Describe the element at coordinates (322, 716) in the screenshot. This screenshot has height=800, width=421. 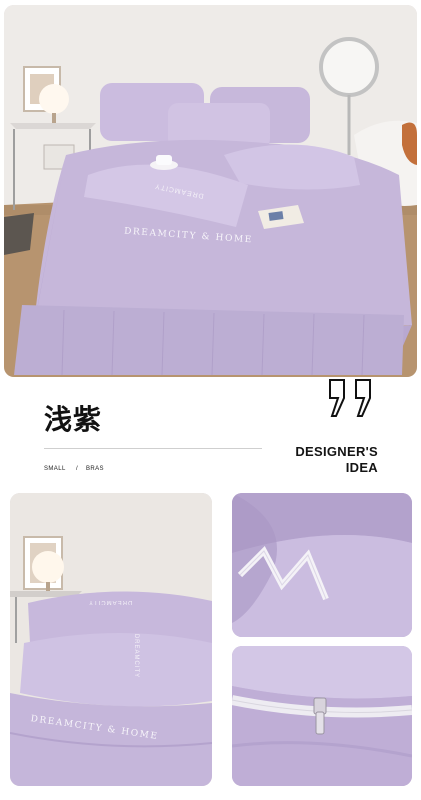
I see `zipper-closeup-photo` at that location.